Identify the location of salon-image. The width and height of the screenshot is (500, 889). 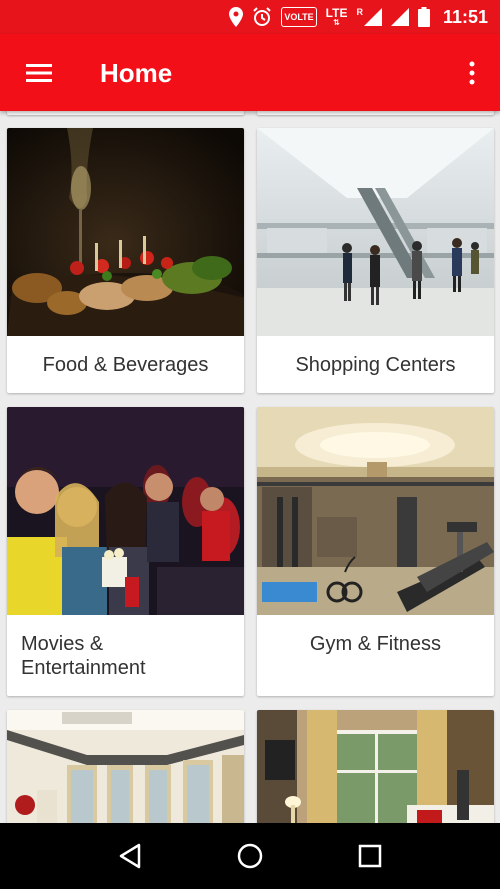
(125, 766).